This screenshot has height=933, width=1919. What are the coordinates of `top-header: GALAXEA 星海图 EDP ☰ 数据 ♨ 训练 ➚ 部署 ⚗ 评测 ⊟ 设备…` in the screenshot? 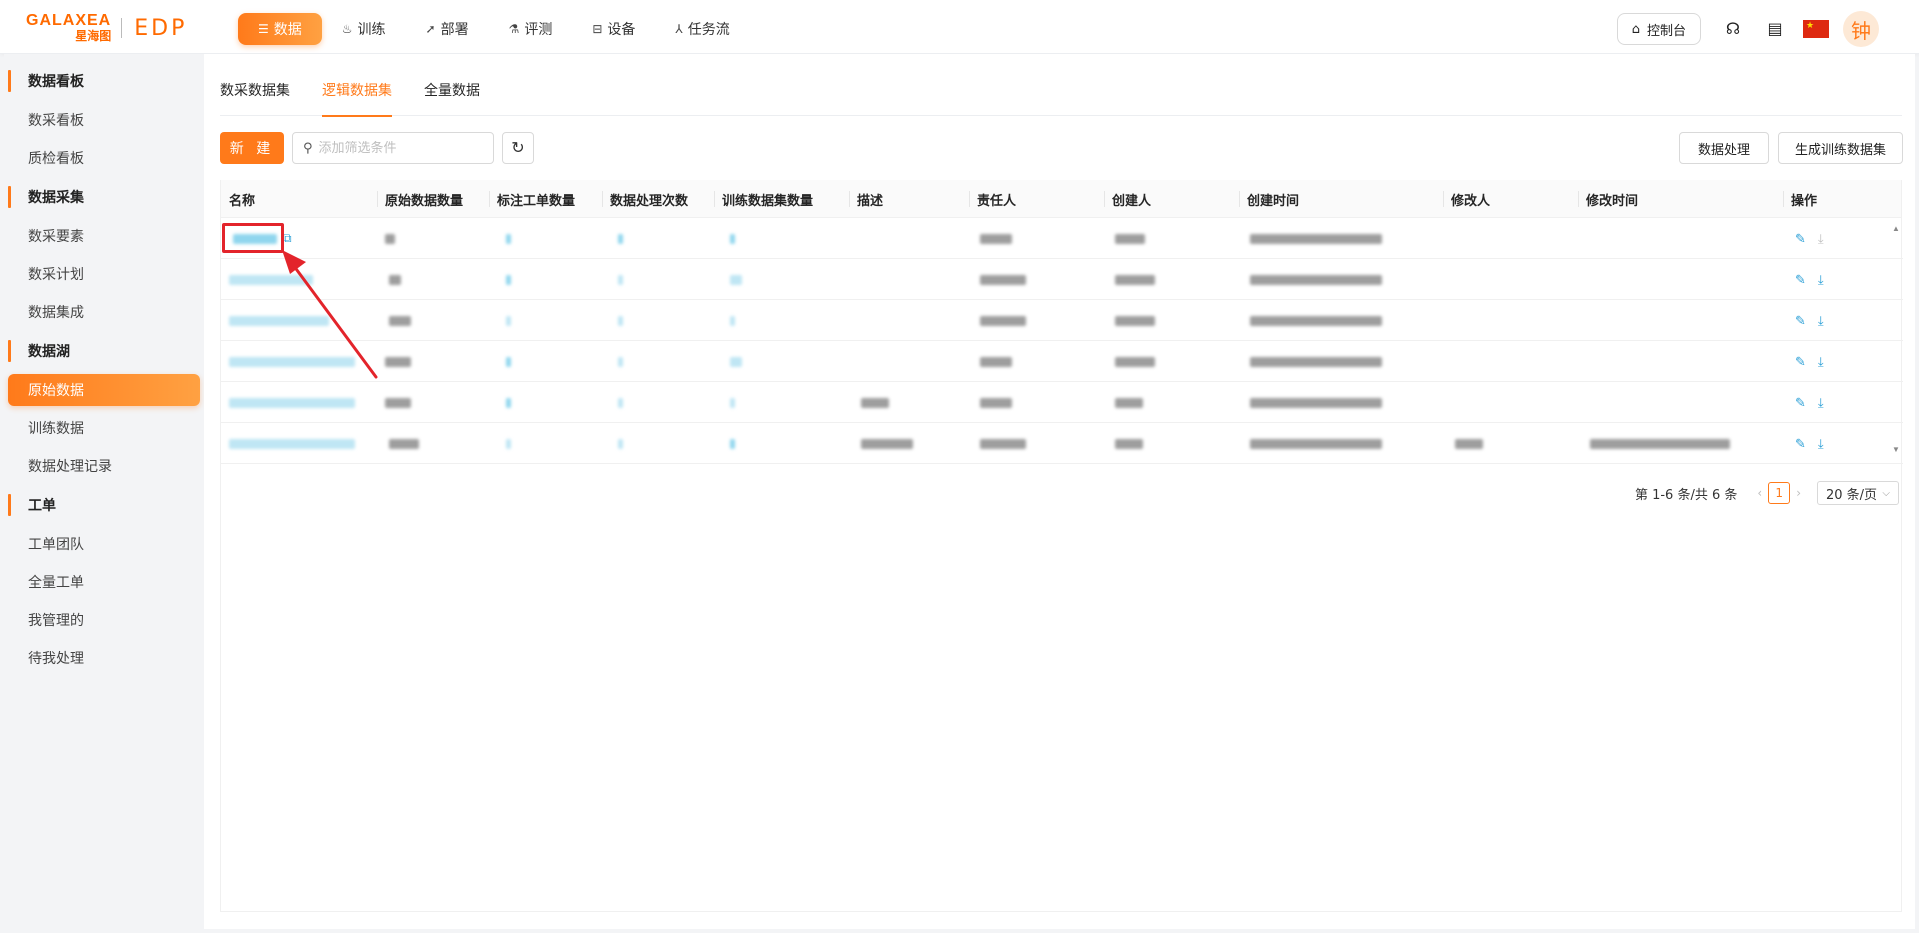 It's located at (959, 27).